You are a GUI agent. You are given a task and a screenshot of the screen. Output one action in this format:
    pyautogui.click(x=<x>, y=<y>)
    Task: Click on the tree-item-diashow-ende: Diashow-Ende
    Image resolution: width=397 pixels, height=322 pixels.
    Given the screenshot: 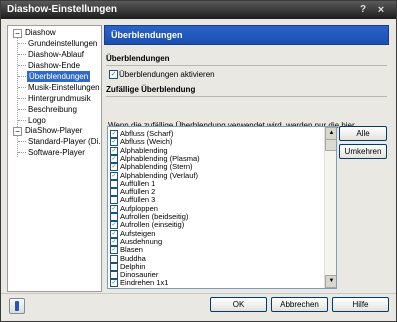 What is the action you would take?
    pyautogui.click(x=54, y=65)
    